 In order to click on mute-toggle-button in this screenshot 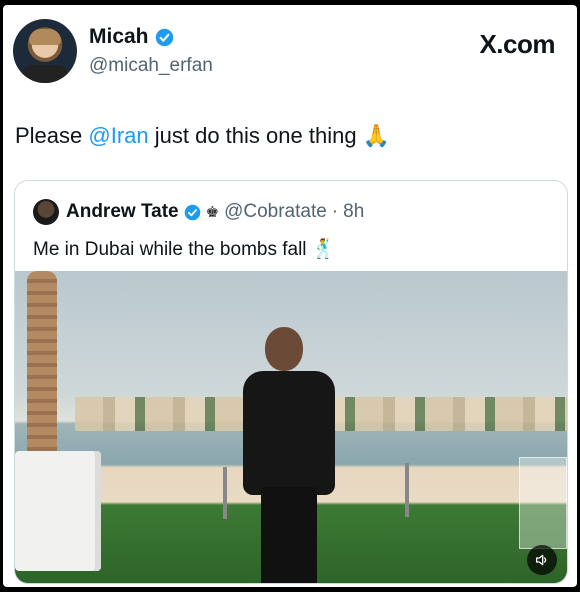, I will do `click(542, 560)`.